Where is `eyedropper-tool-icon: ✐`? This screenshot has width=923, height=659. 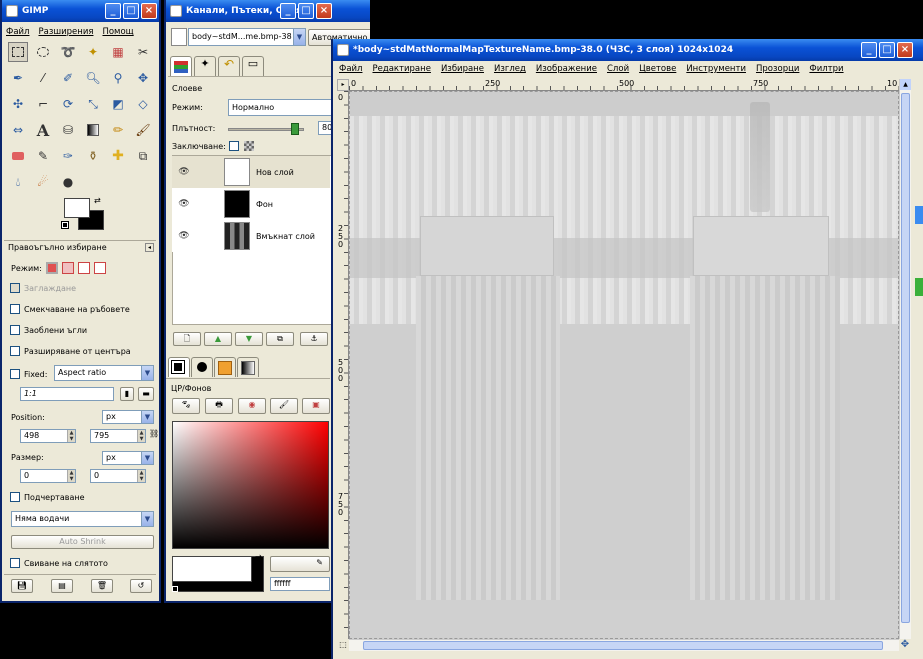
eyedropper-tool-icon: ✐ is located at coordinates (68, 78).